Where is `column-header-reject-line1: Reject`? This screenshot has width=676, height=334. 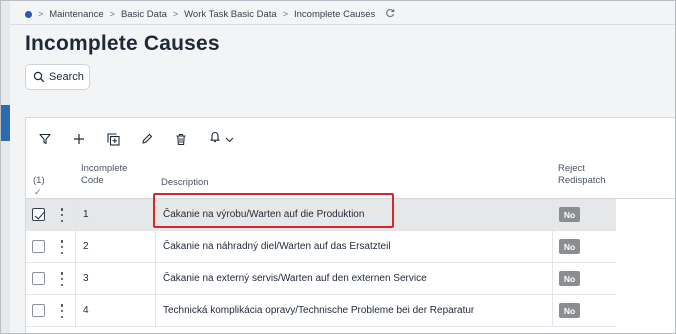 column-header-reject-line1: Reject is located at coordinates (571, 168).